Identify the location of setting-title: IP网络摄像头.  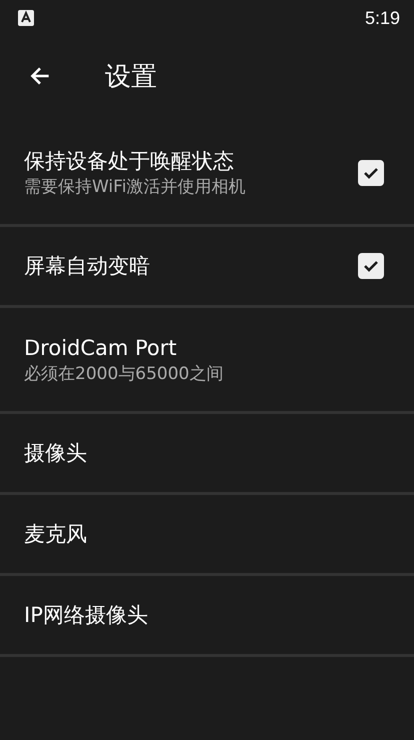
(86, 615).